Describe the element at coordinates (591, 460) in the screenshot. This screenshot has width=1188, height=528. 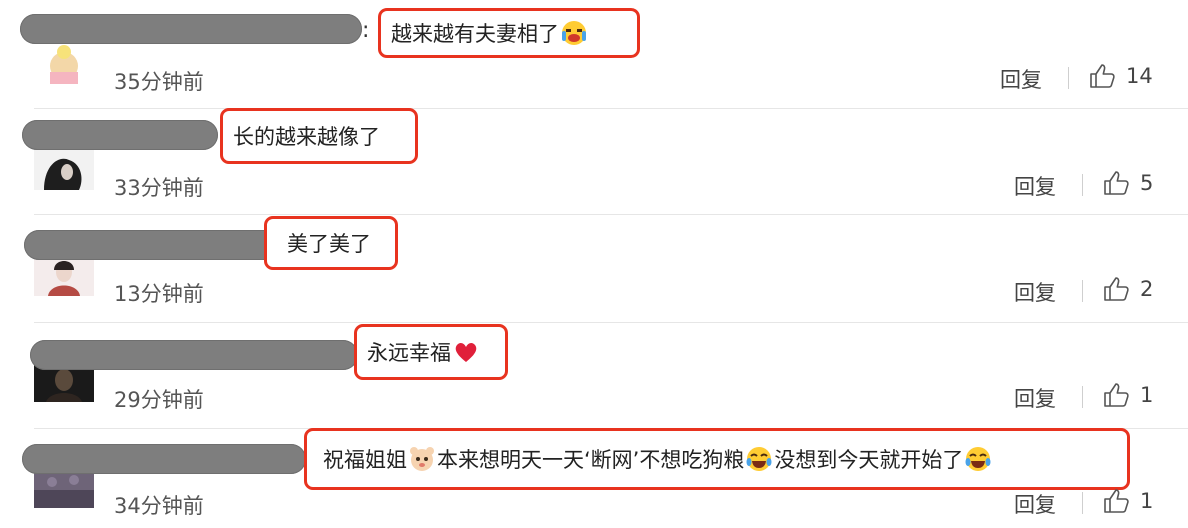
I see `comment-text-continued: 本来想明天一天‘断网’不想吃狗粮` at that location.